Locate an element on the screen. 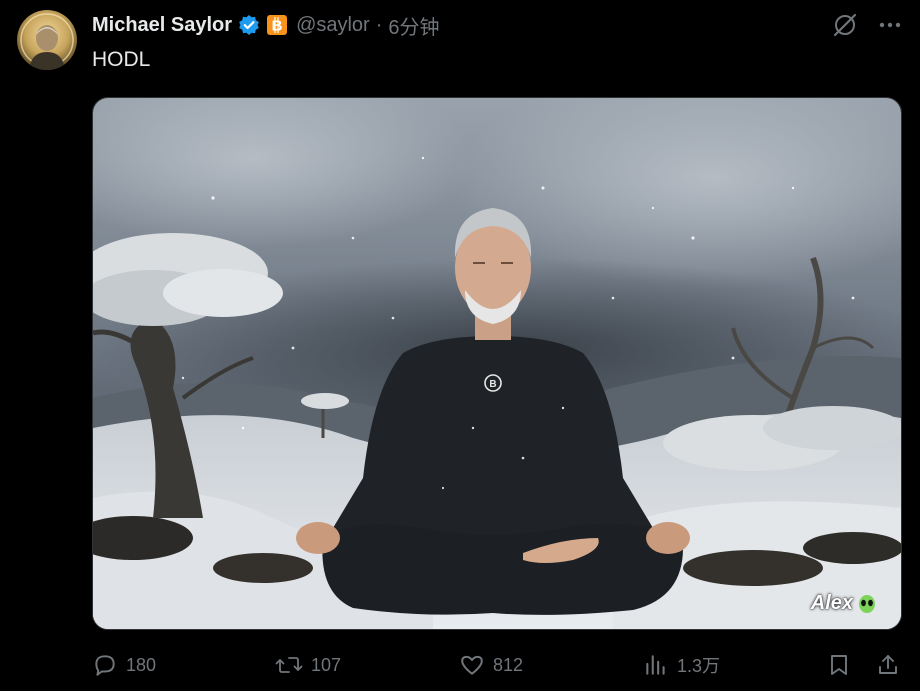  media-watermark: Alex is located at coordinates (844, 603).